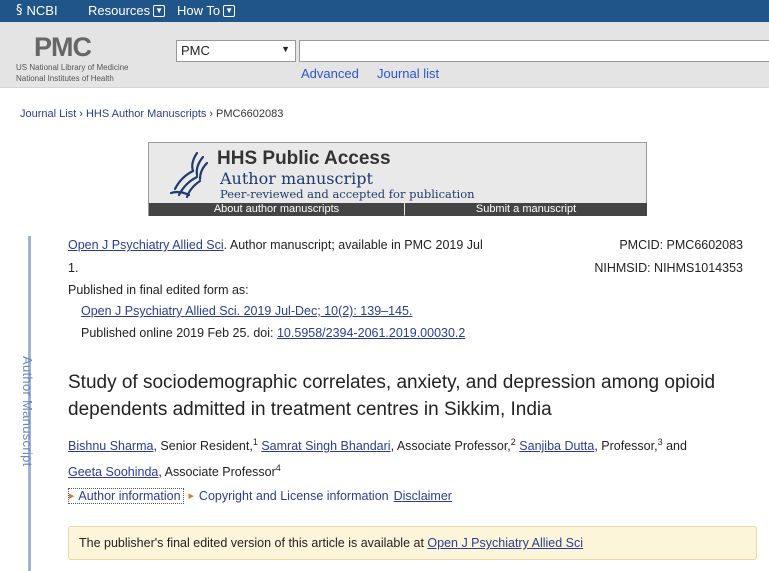 This screenshot has width=769, height=571. Describe the element at coordinates (110, 446) in the screenshot. I see `author-link: Bishnu Sharma` at that location.